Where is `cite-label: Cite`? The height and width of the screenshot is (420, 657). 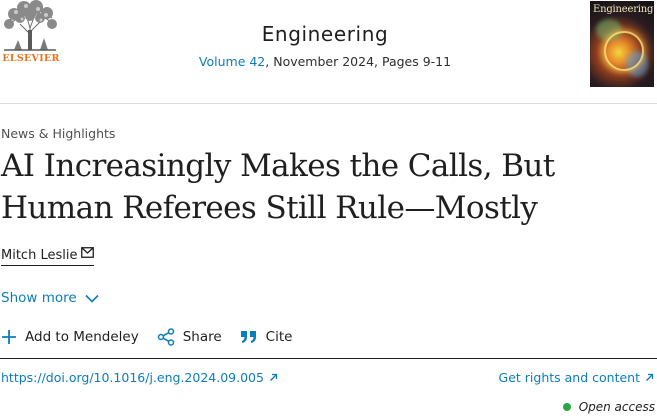 cite-label: Cite is located at coordinates (279, 337).